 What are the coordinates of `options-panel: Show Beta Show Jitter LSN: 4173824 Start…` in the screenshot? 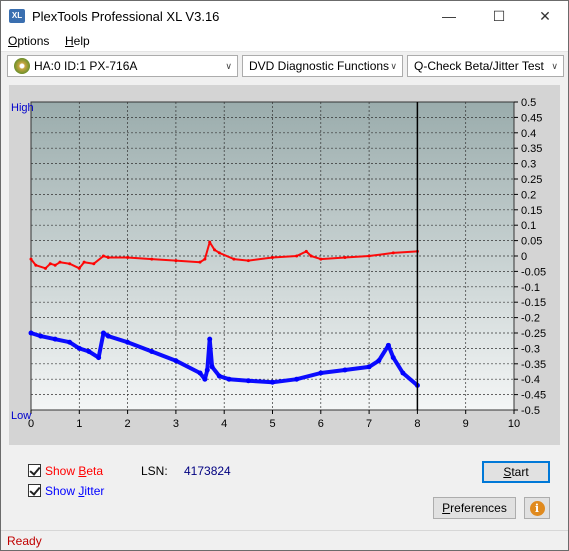 It's located at (284, 489).